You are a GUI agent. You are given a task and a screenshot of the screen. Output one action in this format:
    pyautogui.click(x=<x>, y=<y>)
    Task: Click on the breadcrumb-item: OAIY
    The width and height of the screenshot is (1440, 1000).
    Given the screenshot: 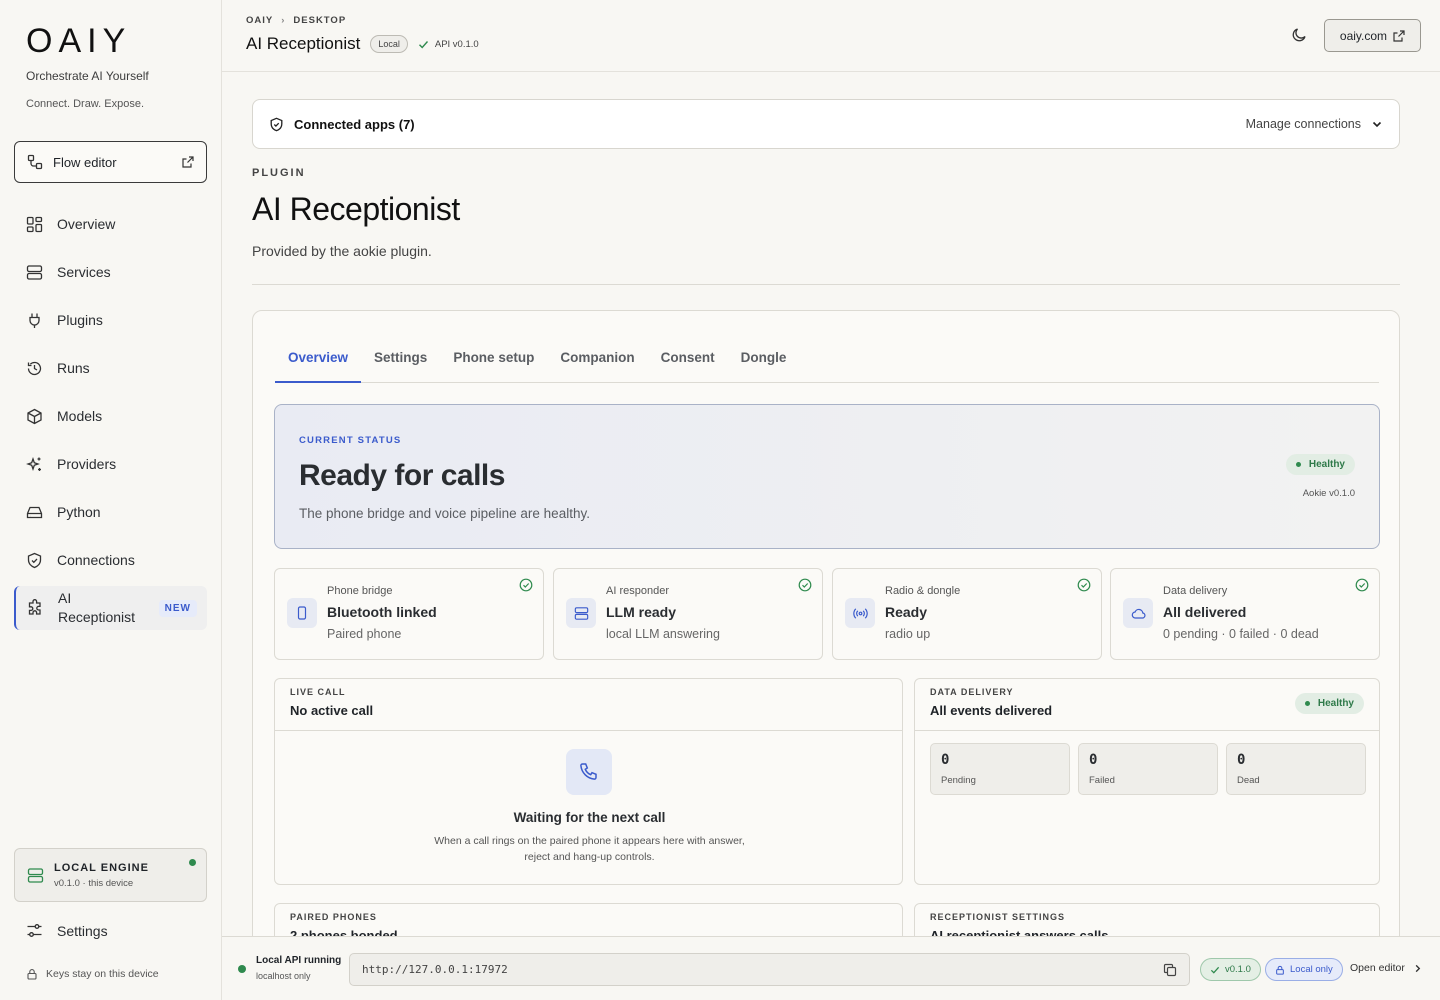 What is the action you would take?
    pyautogui.click(x=259, y=20)
    